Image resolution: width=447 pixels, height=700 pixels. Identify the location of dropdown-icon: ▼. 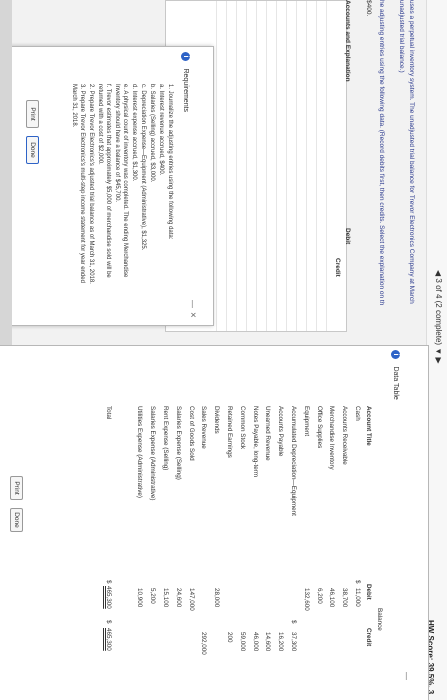
(438, 351).